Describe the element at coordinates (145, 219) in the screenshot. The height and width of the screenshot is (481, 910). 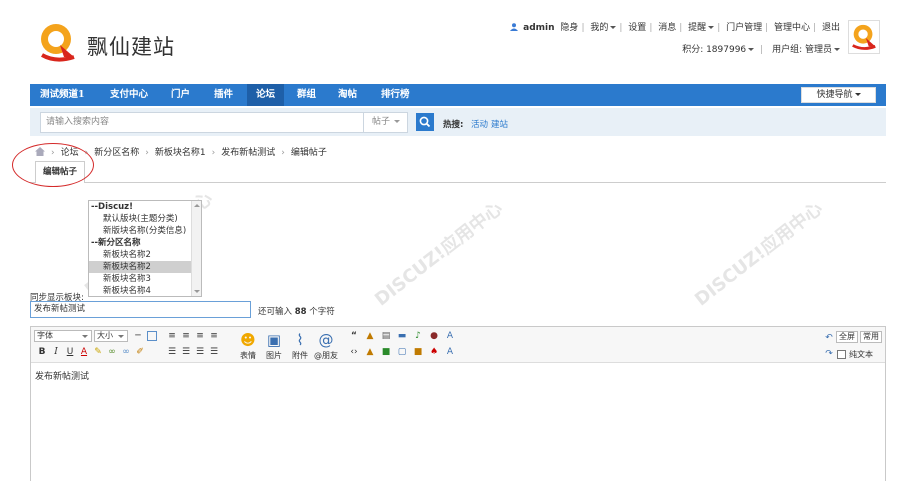
I see `forum-option: 默认版块(主题分类)` at that location.